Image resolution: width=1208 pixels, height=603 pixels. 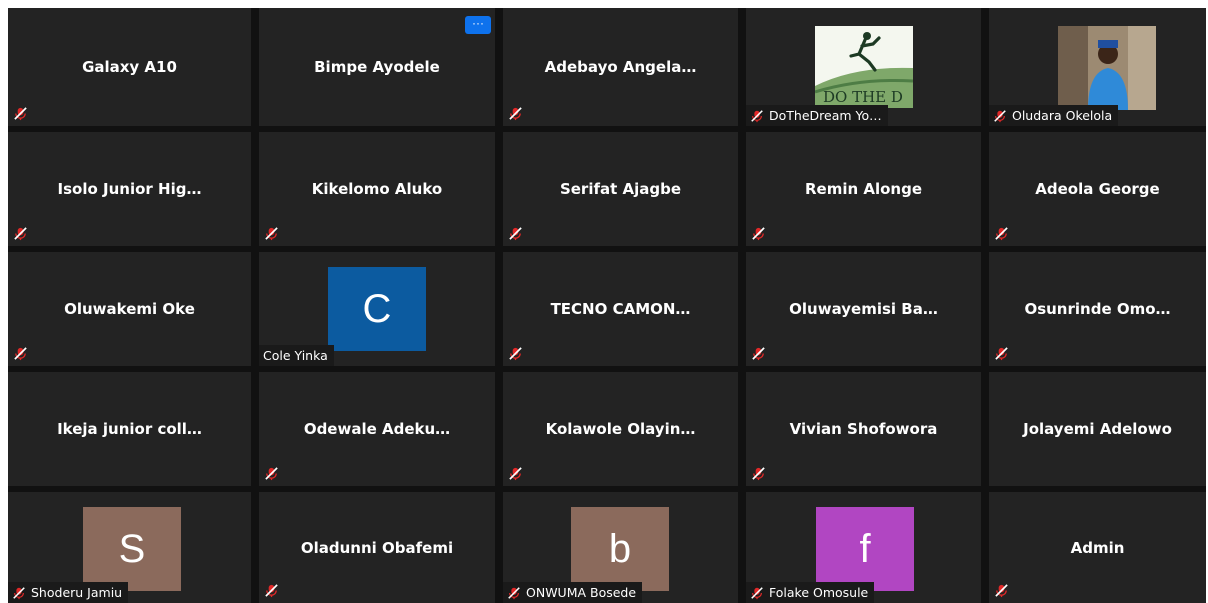 I want to click on participant-name: Serifat Ajagbe, so click(x=620, y=189).